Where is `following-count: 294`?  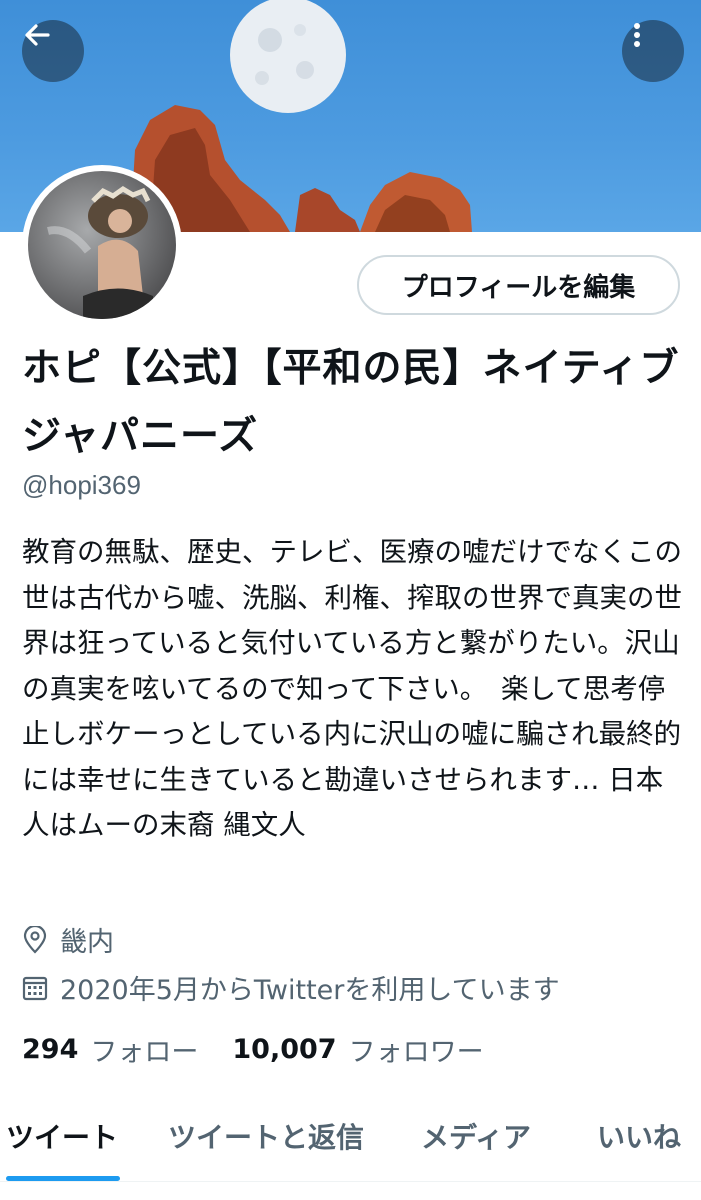
following-count: 294 is located at coordinates (50, 1049).